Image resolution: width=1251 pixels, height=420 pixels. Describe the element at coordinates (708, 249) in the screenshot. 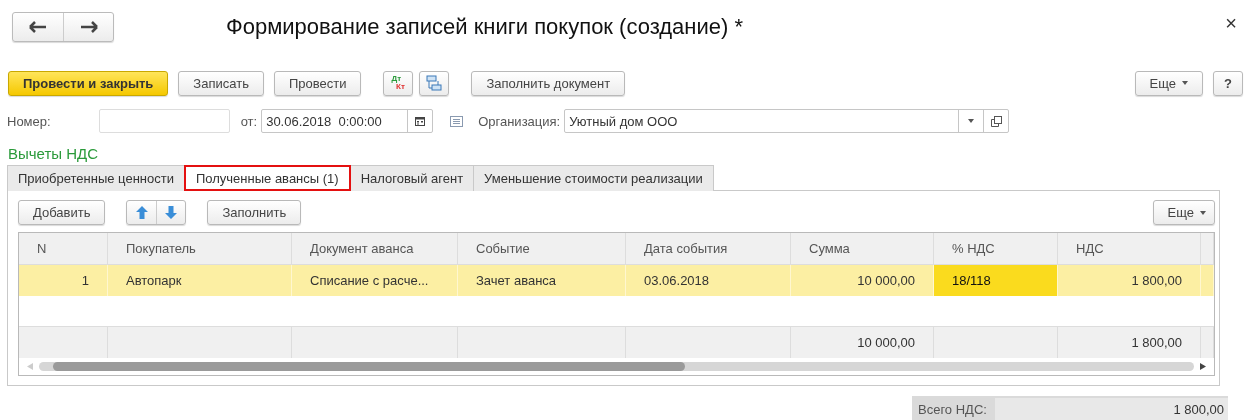

I see `column-header: Дата события` at that location.